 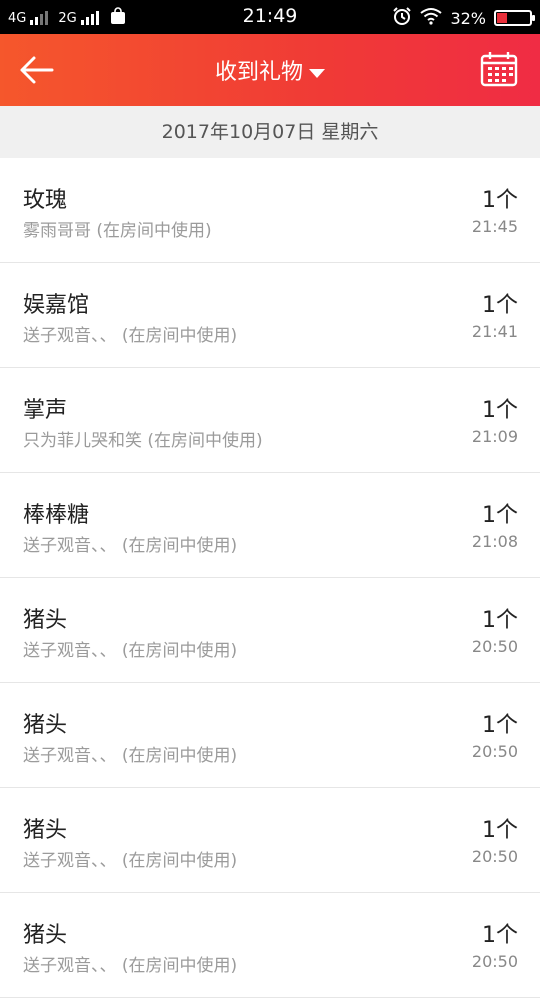 I want to click on gift-sender: 只为菲儿哭和笑 (在房间中使用), so click(x=143, y=441).